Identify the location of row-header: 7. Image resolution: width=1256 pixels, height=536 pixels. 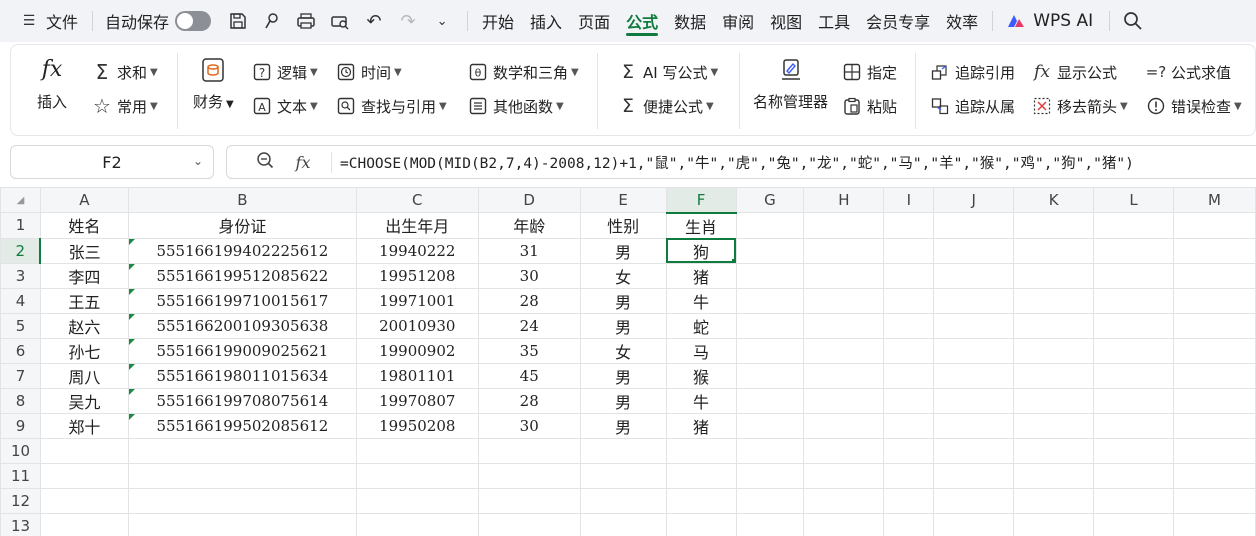
(20, 375).